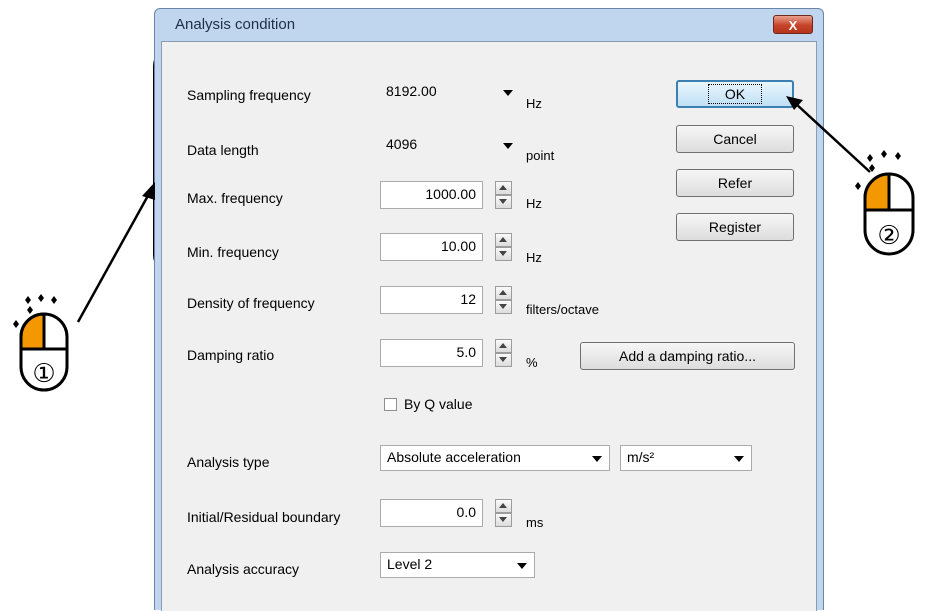 The width and height of the screenshot is (925, 611). Describe the element at coordinates (41, 343) in the screenshot. I see `mouse-left-click-icon: ①` at that location.